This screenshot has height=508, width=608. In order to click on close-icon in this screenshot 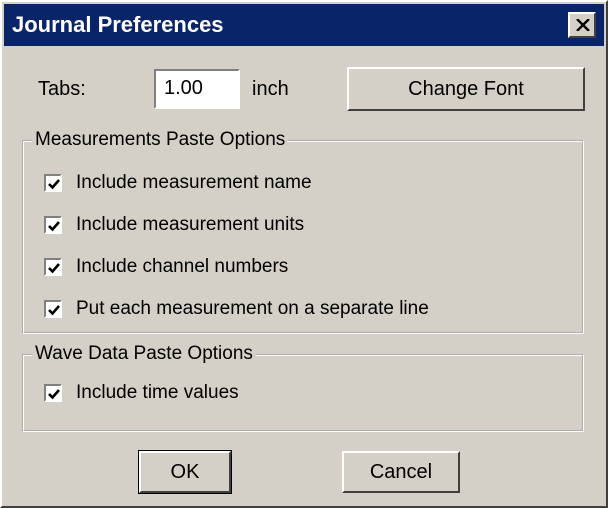, I will do `click(583, 25)`.